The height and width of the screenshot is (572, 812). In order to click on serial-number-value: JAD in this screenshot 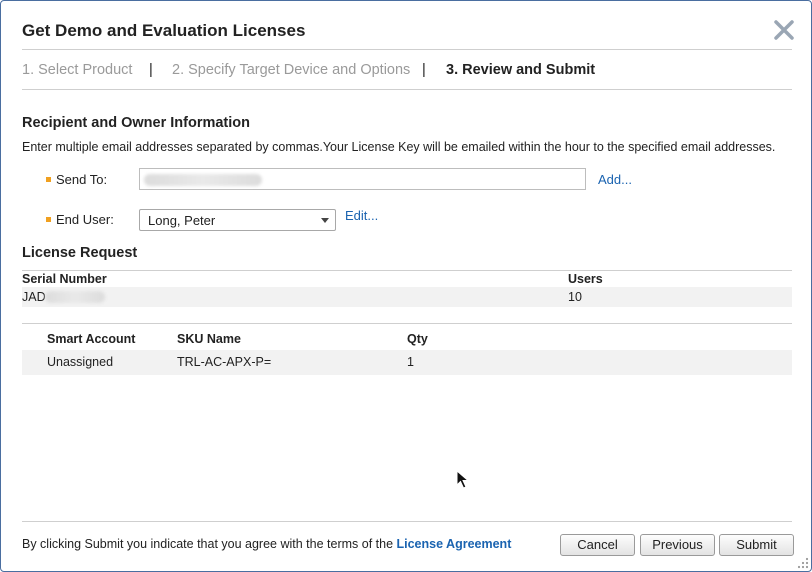, I will do `click(34, 297)`.